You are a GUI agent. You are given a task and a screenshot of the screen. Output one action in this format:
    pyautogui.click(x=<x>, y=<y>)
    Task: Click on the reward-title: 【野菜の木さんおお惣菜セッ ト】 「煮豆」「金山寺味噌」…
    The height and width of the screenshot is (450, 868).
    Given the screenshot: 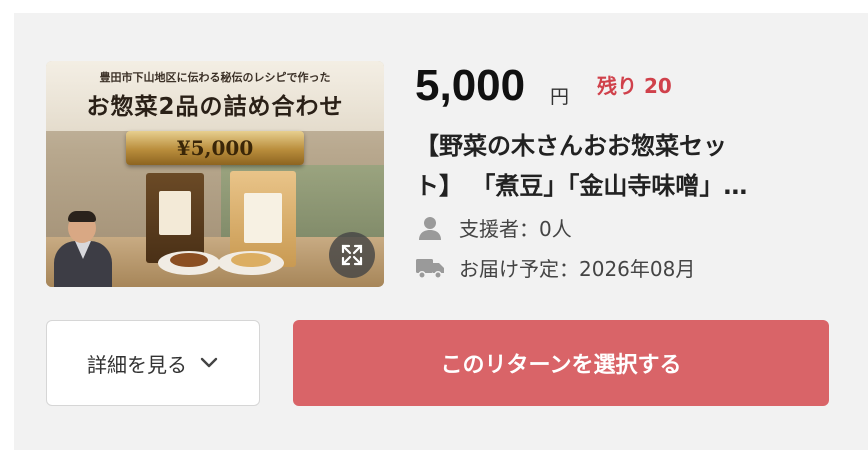 What is the action you would take?
    pyautogui.click(x=625, y=166)
    